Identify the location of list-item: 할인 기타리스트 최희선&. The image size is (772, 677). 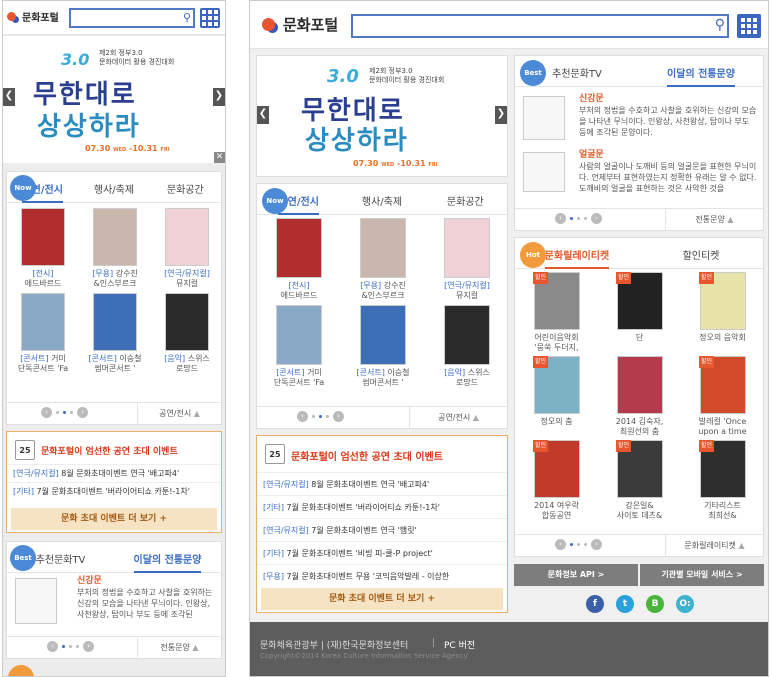
(722, 480).